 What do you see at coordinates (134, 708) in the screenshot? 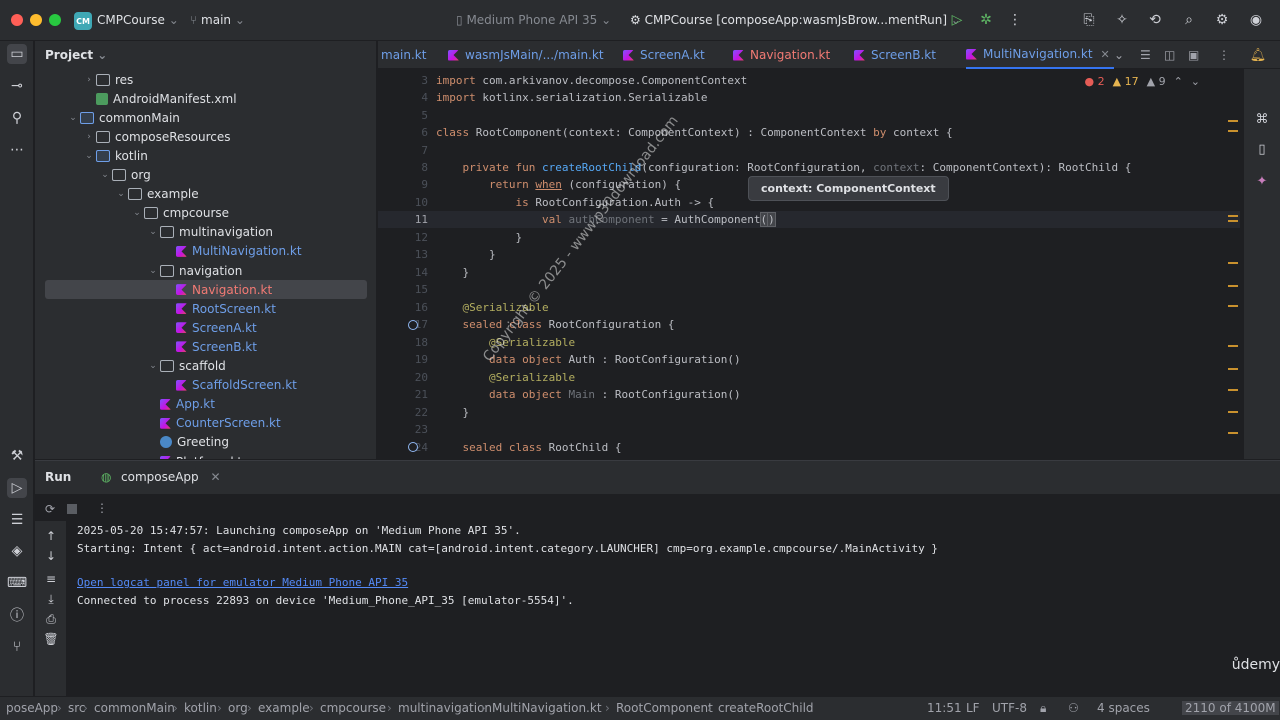
I see `breadcrumb-item: commonMain` at bounding box center [134, 708].